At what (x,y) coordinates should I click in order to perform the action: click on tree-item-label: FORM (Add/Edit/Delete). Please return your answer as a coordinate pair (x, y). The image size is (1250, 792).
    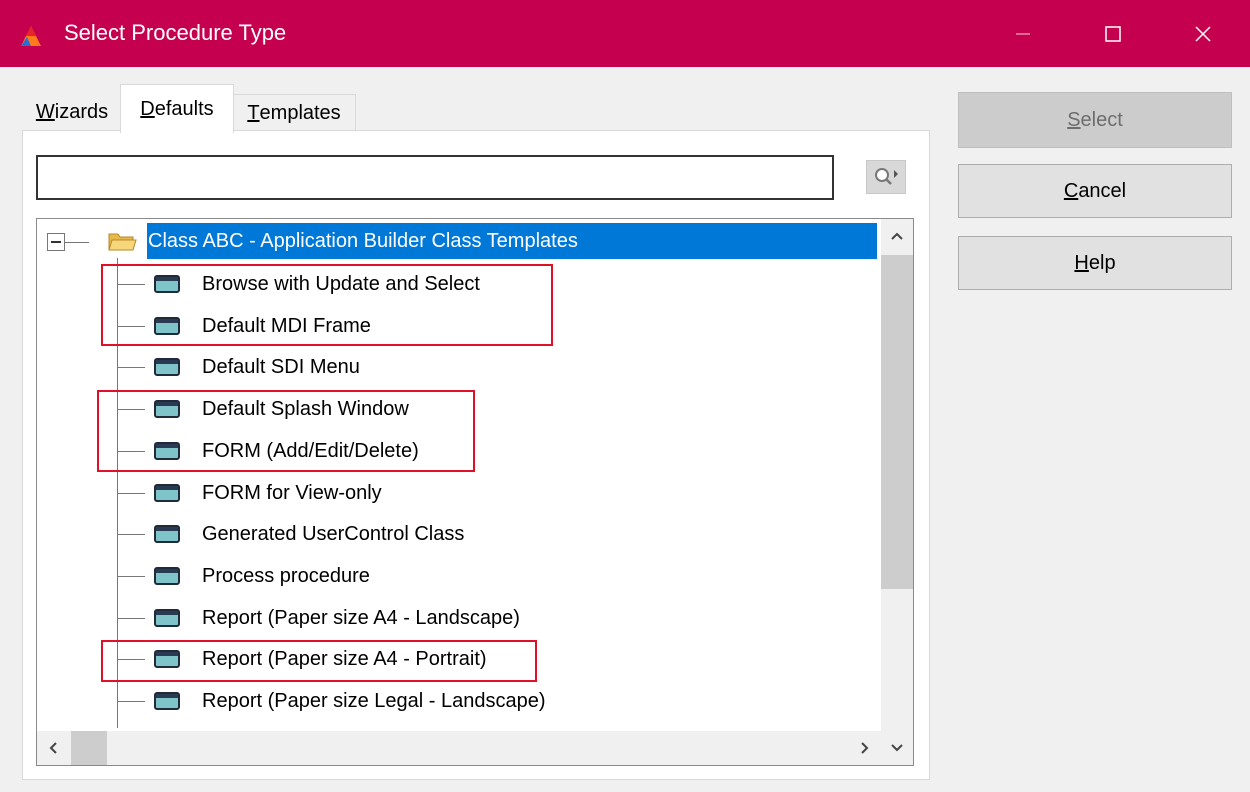
    Looking at the image, I should click on (310, 450).